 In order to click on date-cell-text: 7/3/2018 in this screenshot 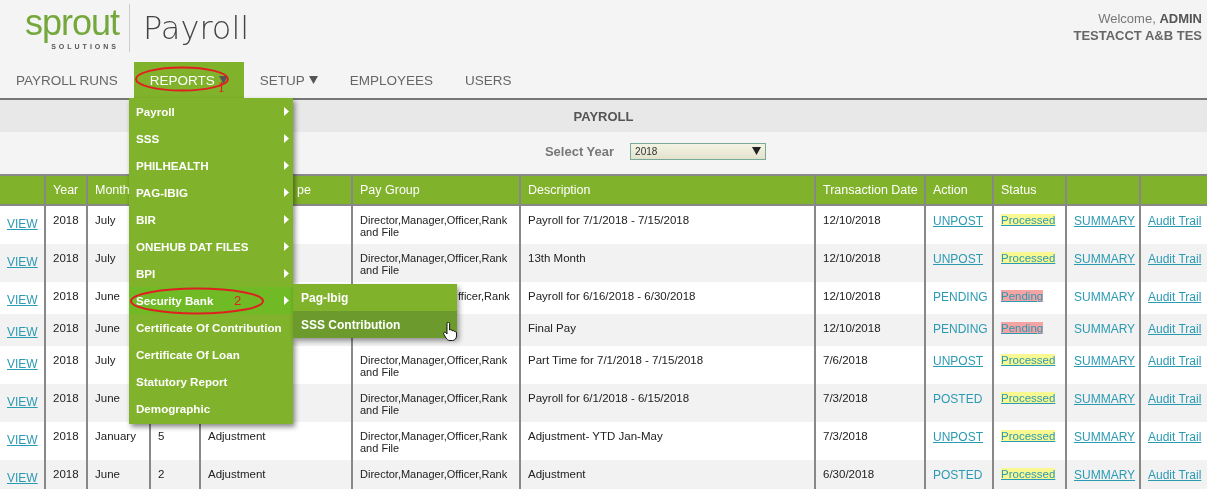, I will do `click(846, 398)`.